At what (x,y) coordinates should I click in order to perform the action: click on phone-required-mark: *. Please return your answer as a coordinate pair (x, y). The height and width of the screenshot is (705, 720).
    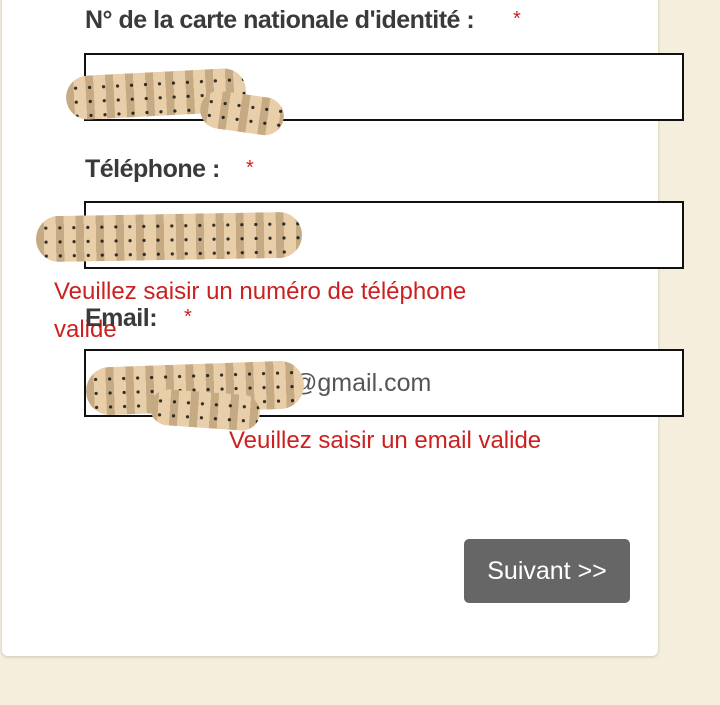
    Looking at the image, I should click on (250, 168).